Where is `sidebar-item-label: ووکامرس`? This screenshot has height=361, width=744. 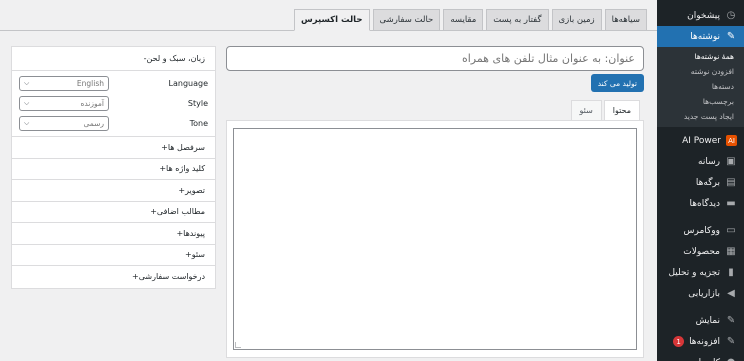 sidebar-item-label: ووکامرس is located at coordinates (702, 230).